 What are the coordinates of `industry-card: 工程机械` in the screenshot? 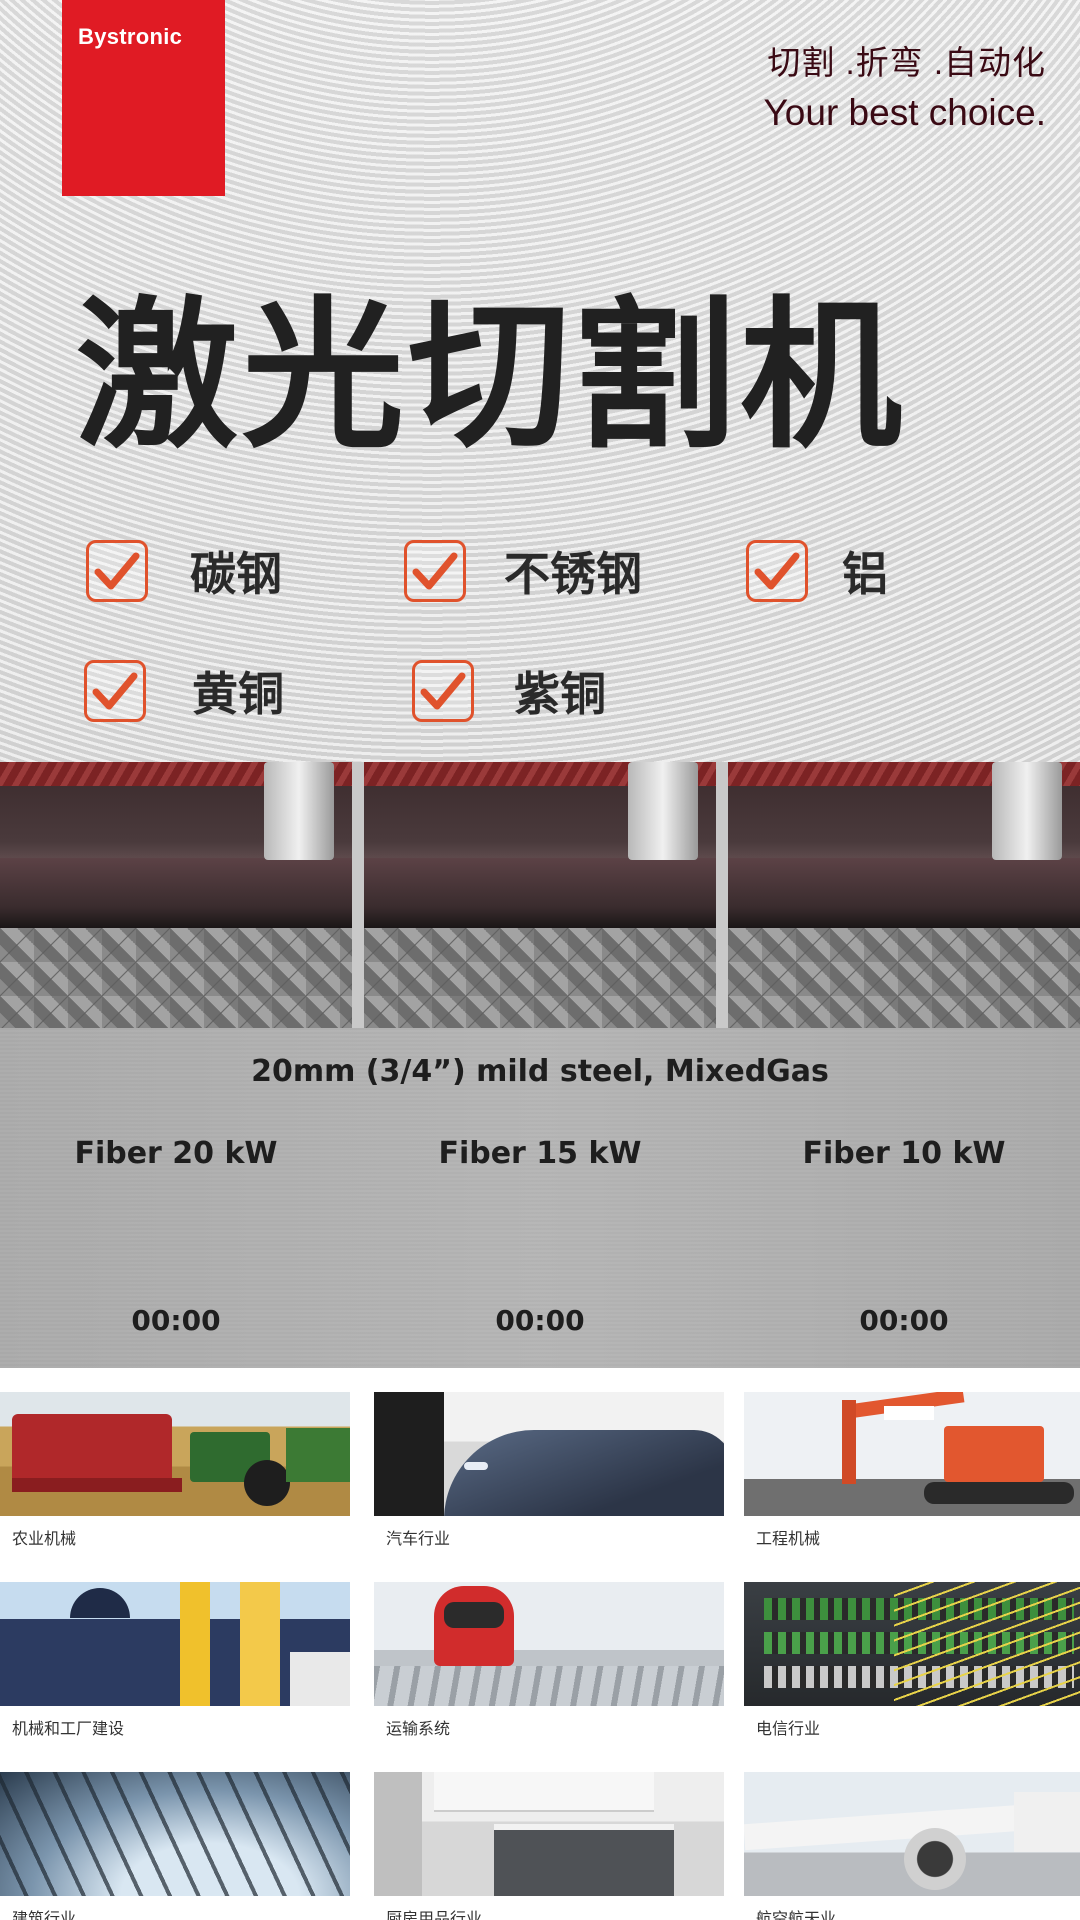 It's located at (912, 1470).